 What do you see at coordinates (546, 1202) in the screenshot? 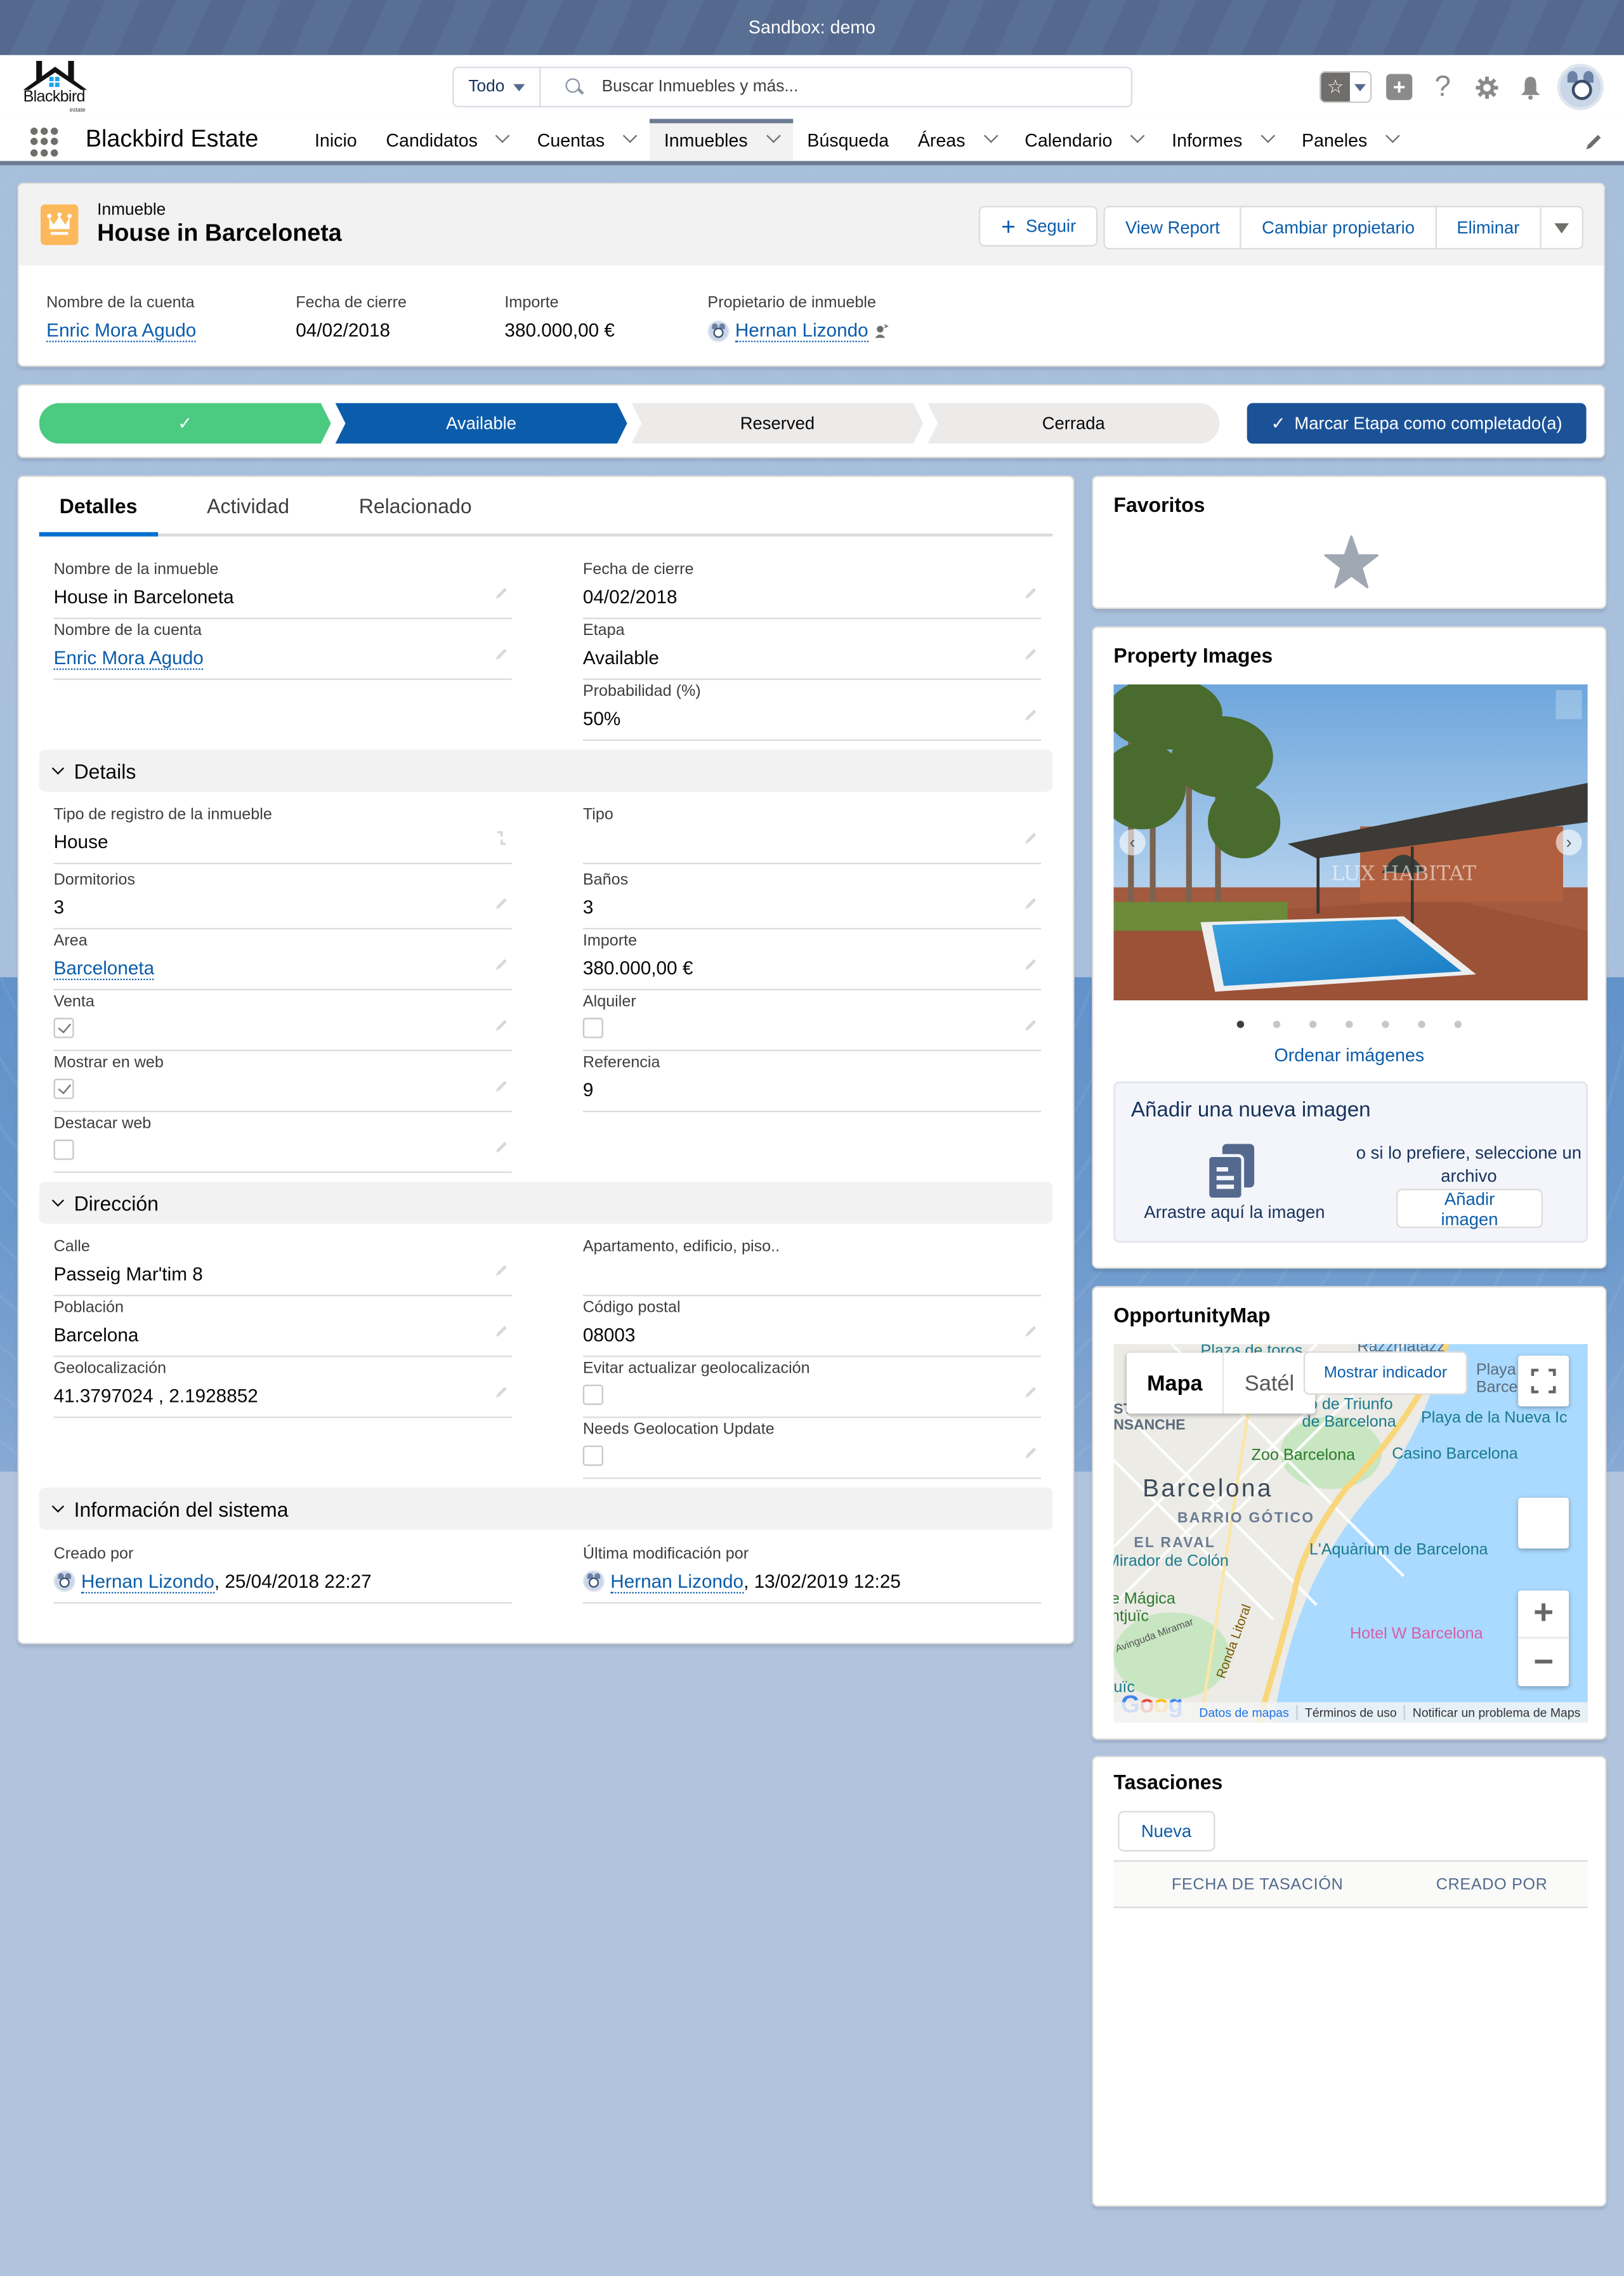
I see `section-address-header: Dirección` at bounding box center [546, 1202].